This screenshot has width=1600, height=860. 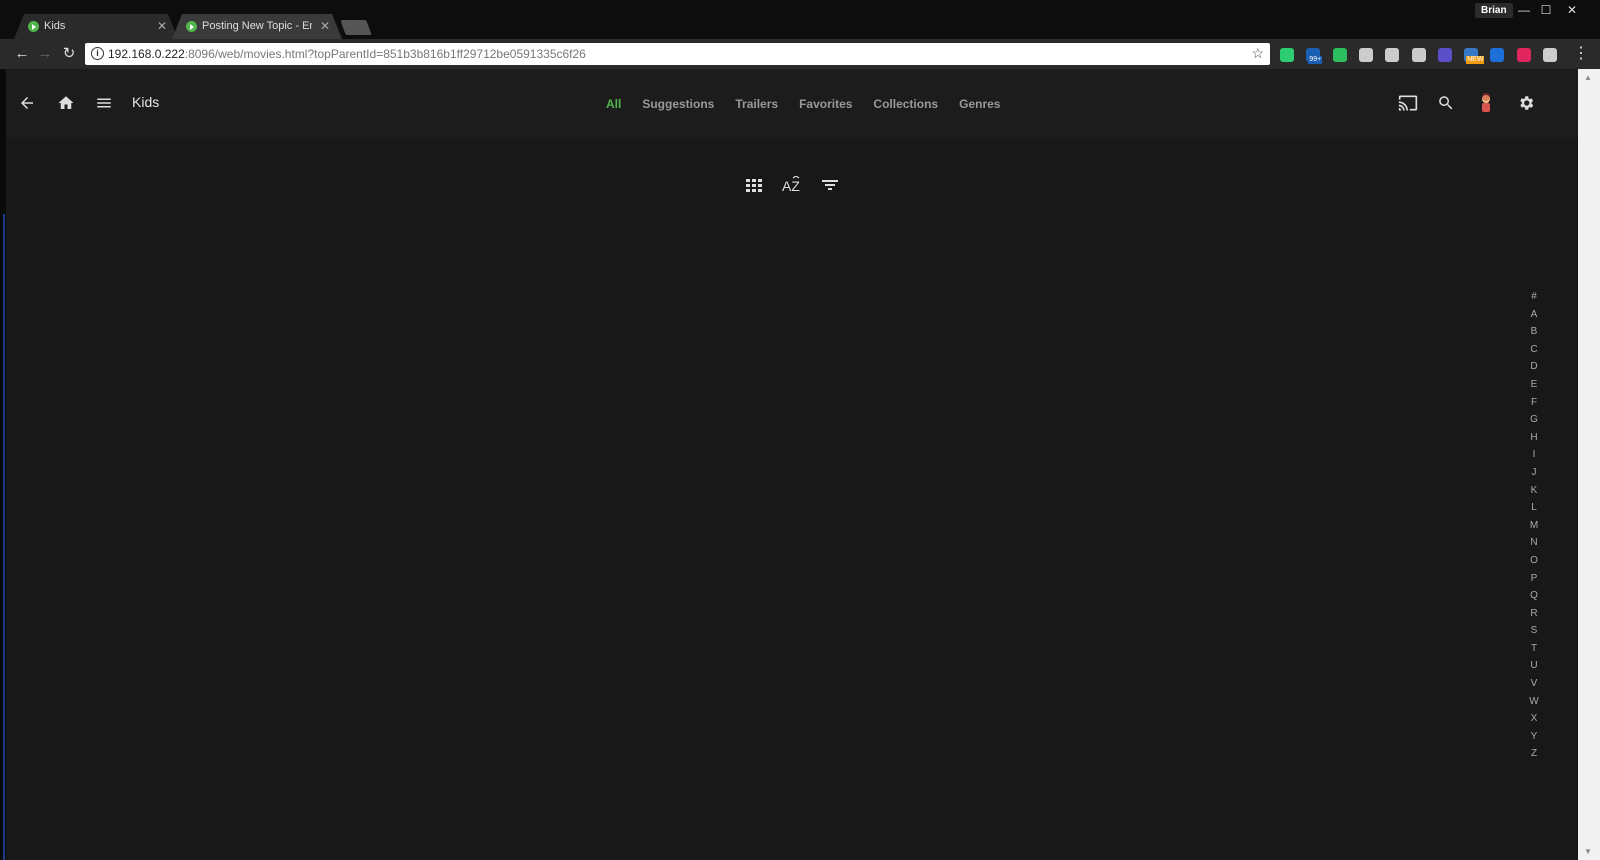 I want to click on record-icon, so click(x=1523, y=55).